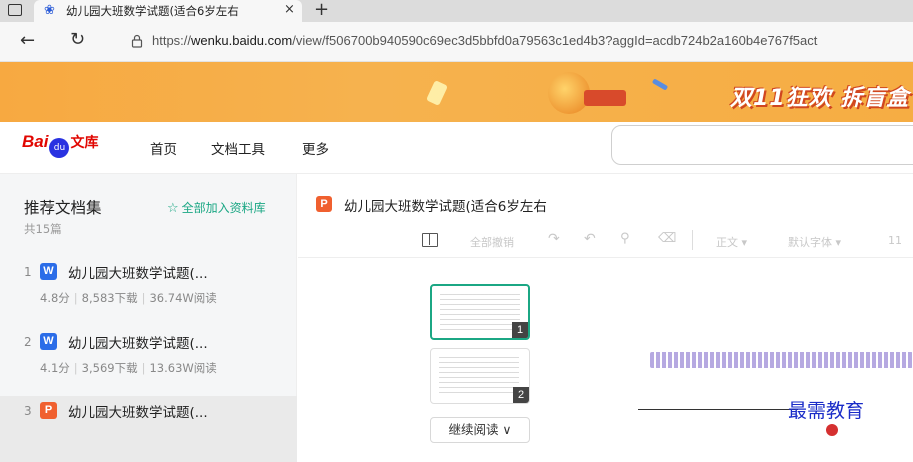 This screenshot has width=913, height=462. I want to click on document-title: 幼儿园大班数学试题(适合6岁左右, so click(445, 207).